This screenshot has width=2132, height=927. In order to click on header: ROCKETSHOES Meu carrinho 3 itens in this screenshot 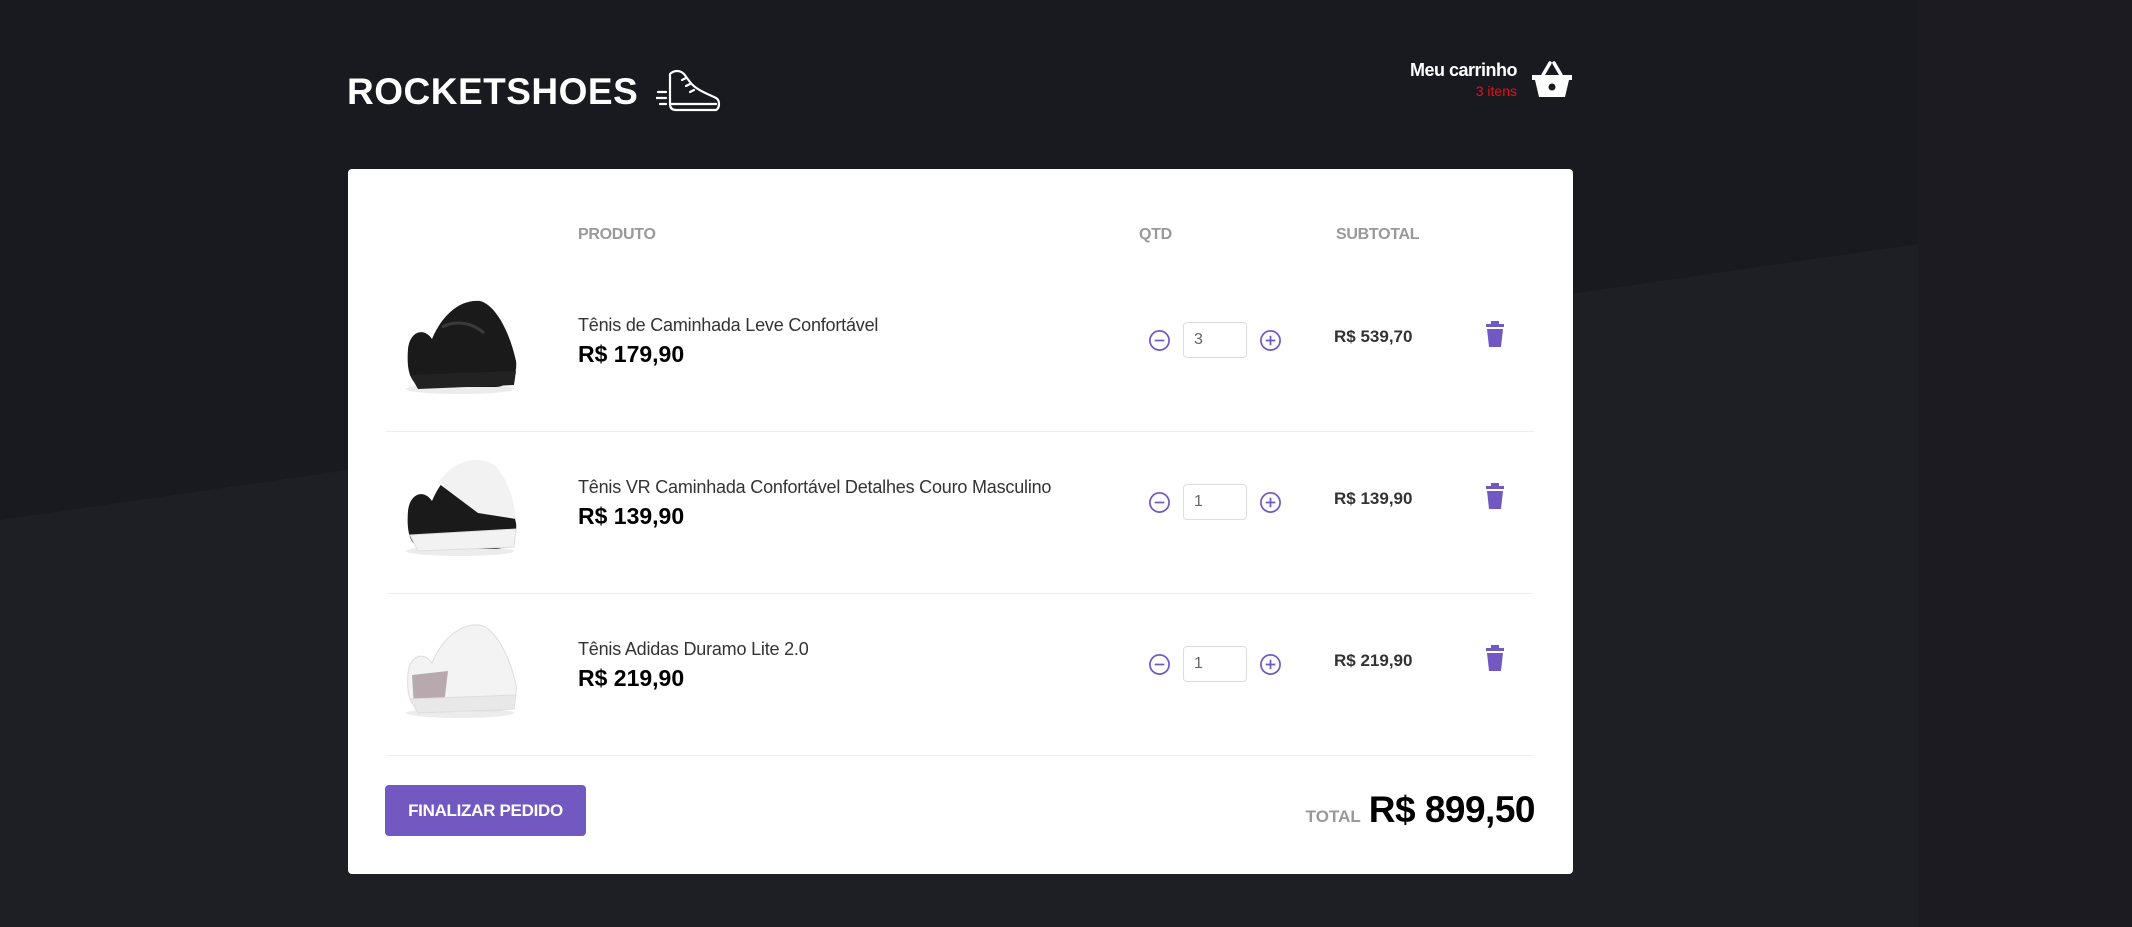, I will do `click(960, 83)`.